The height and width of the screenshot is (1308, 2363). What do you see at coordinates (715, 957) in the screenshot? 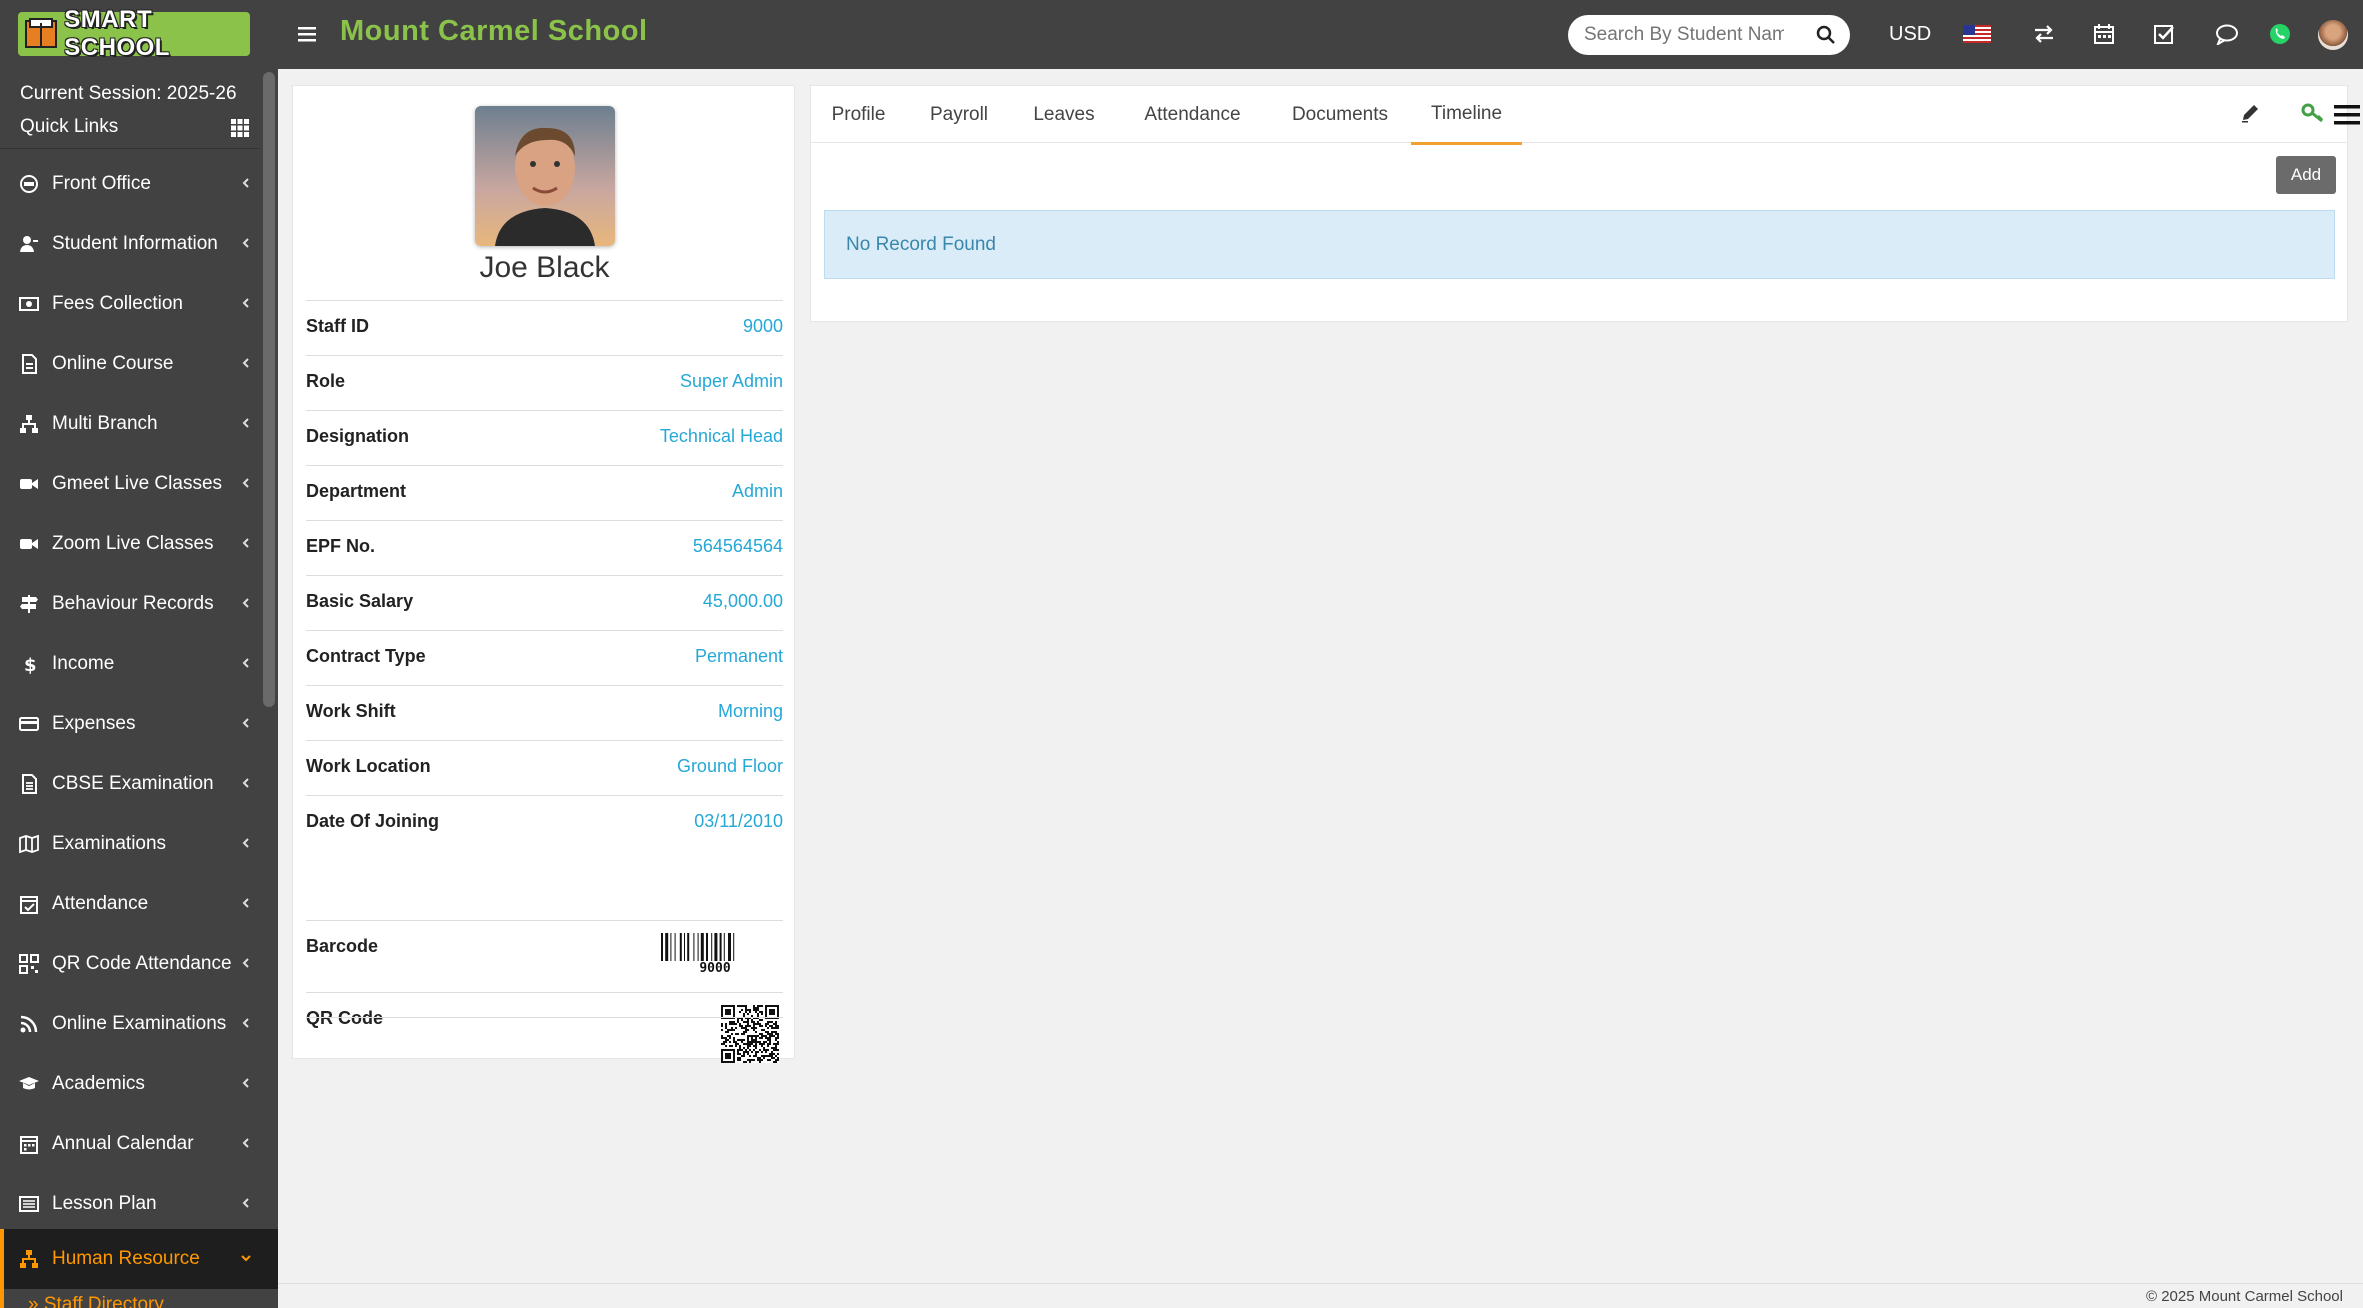
I see `barcode-image: 9000` at bounding box center [715, 957].